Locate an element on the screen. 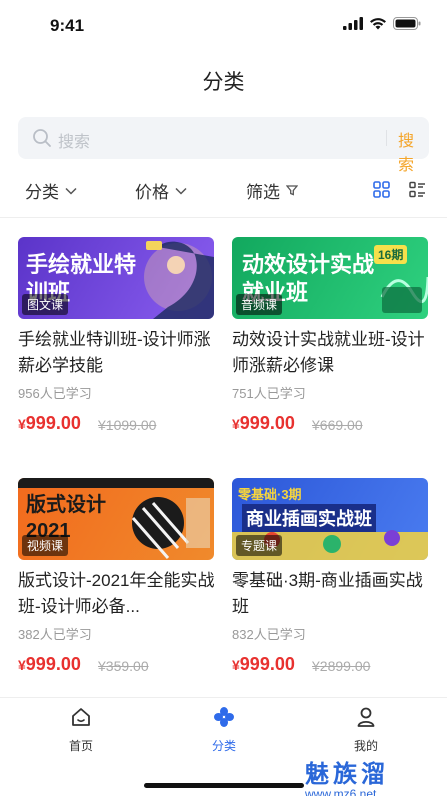  home-icon is located at coordinates (81, 717).